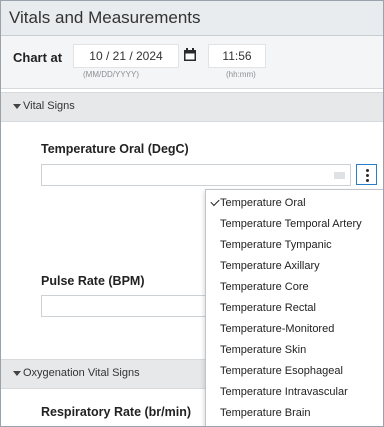 The image size is (384, 427). What do you see at coordinates (237, 56) in the screenshot?
I see `time-input: 11:56` at bounding box center [237, 56].